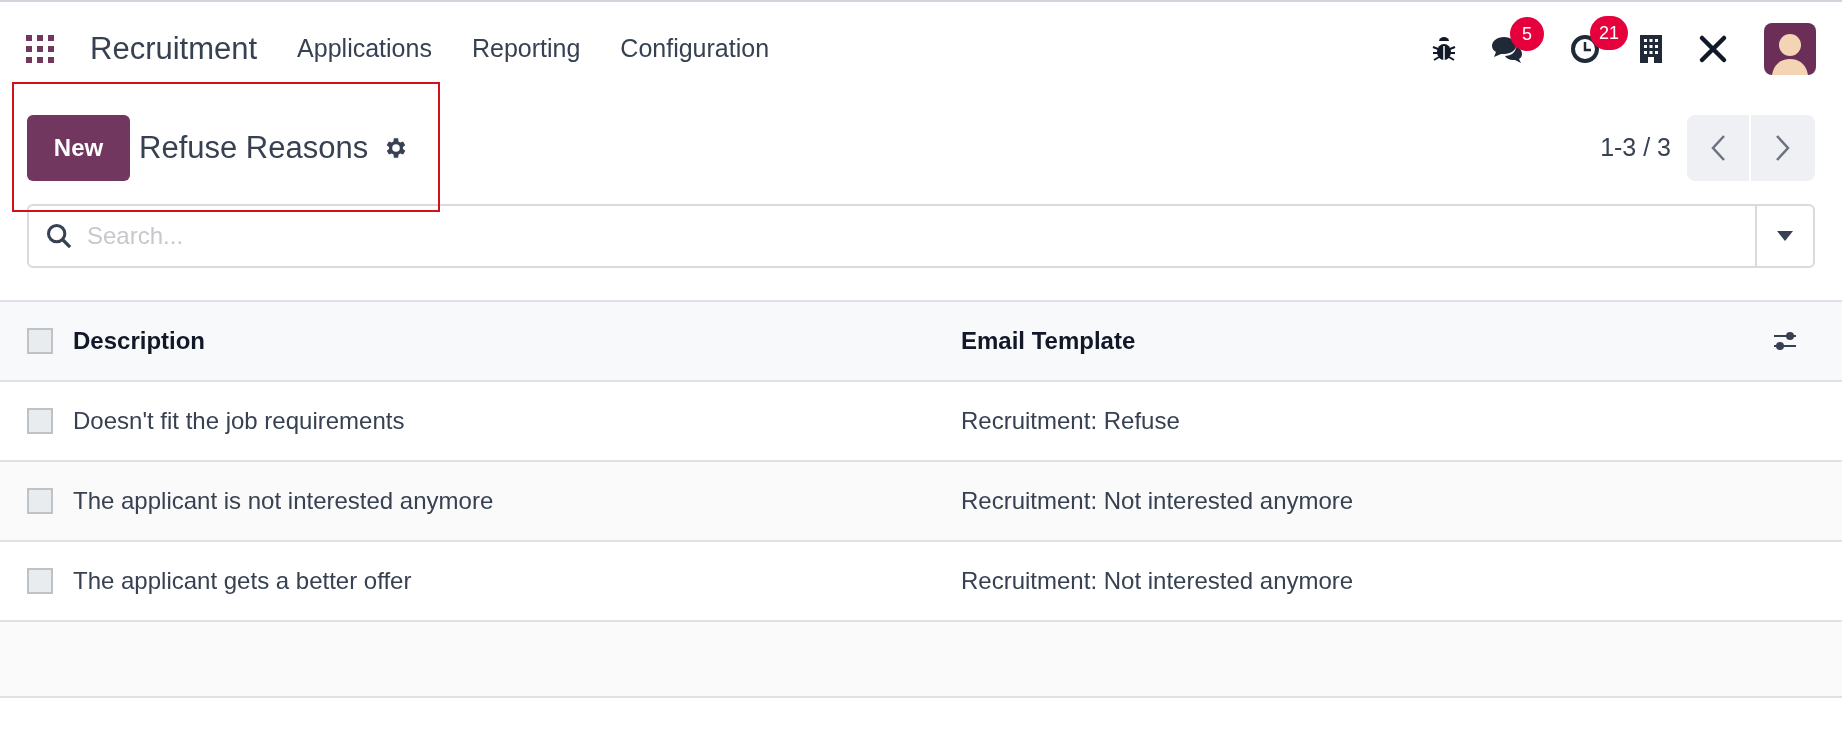  What do you see at coordinates (517, 501) in the screenshot?
I see `description-cell: The applicant is not interested anymore` at bounding box center [517, 501].